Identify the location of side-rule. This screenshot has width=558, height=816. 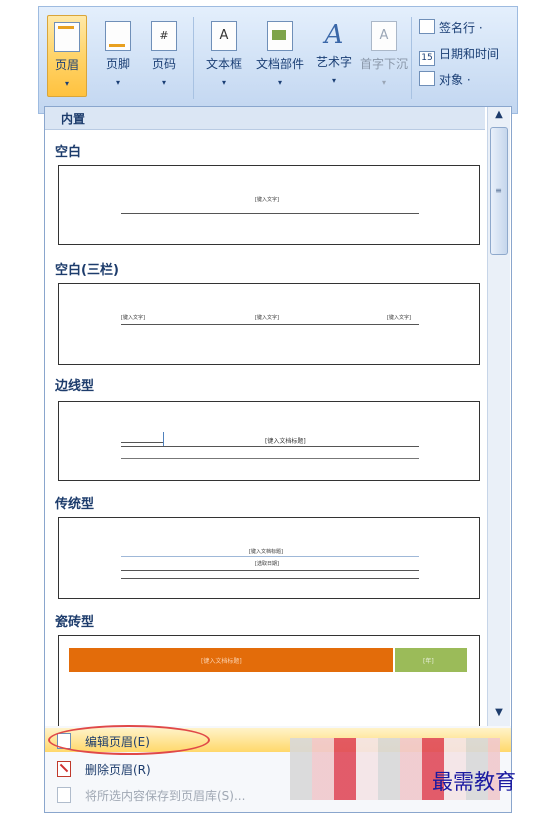
(142, 442).